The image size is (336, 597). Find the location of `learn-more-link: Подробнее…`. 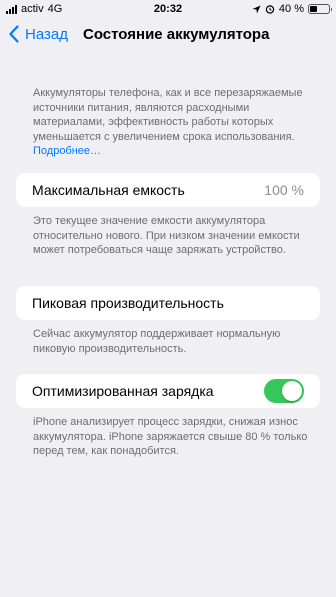

learn-more-link: Подробнее… is located at coordinates (67, 151).